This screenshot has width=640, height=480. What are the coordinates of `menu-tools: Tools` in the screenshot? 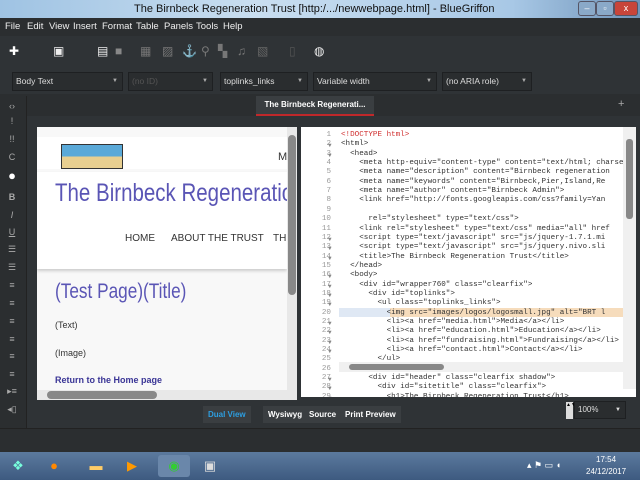 It's located at (207, 27).